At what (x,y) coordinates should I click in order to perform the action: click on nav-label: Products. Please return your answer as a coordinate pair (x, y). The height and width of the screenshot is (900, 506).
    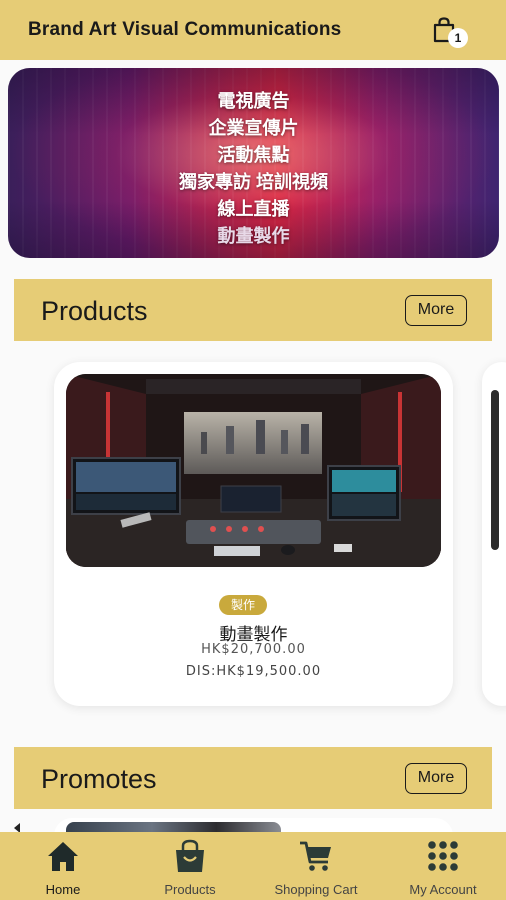
    Looking at the image, I should click on (190, 889).